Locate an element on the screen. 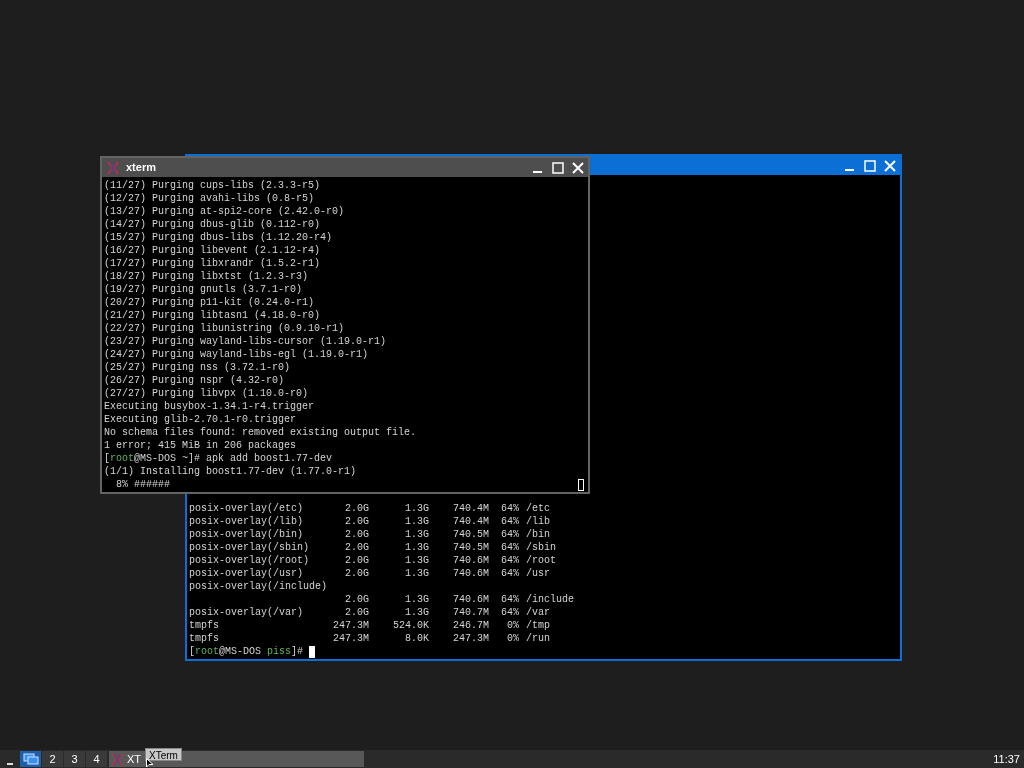 The image size is (1024, 768). table-cell-text: posix-overlay(/root) is located at coordinates (250, 560).